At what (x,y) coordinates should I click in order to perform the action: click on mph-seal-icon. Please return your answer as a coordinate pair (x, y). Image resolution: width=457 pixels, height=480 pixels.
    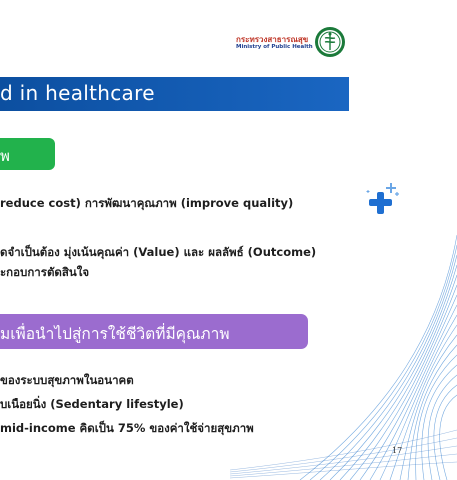
    Looking at the image, I should click on (330, 42).